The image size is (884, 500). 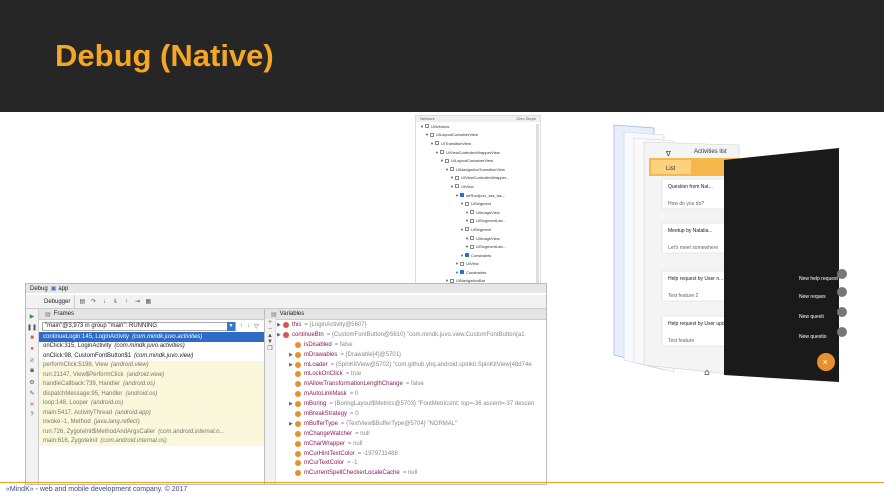 I want to click on frame-row: loop:148, Looper (android.os), so click(x=151, y=403).